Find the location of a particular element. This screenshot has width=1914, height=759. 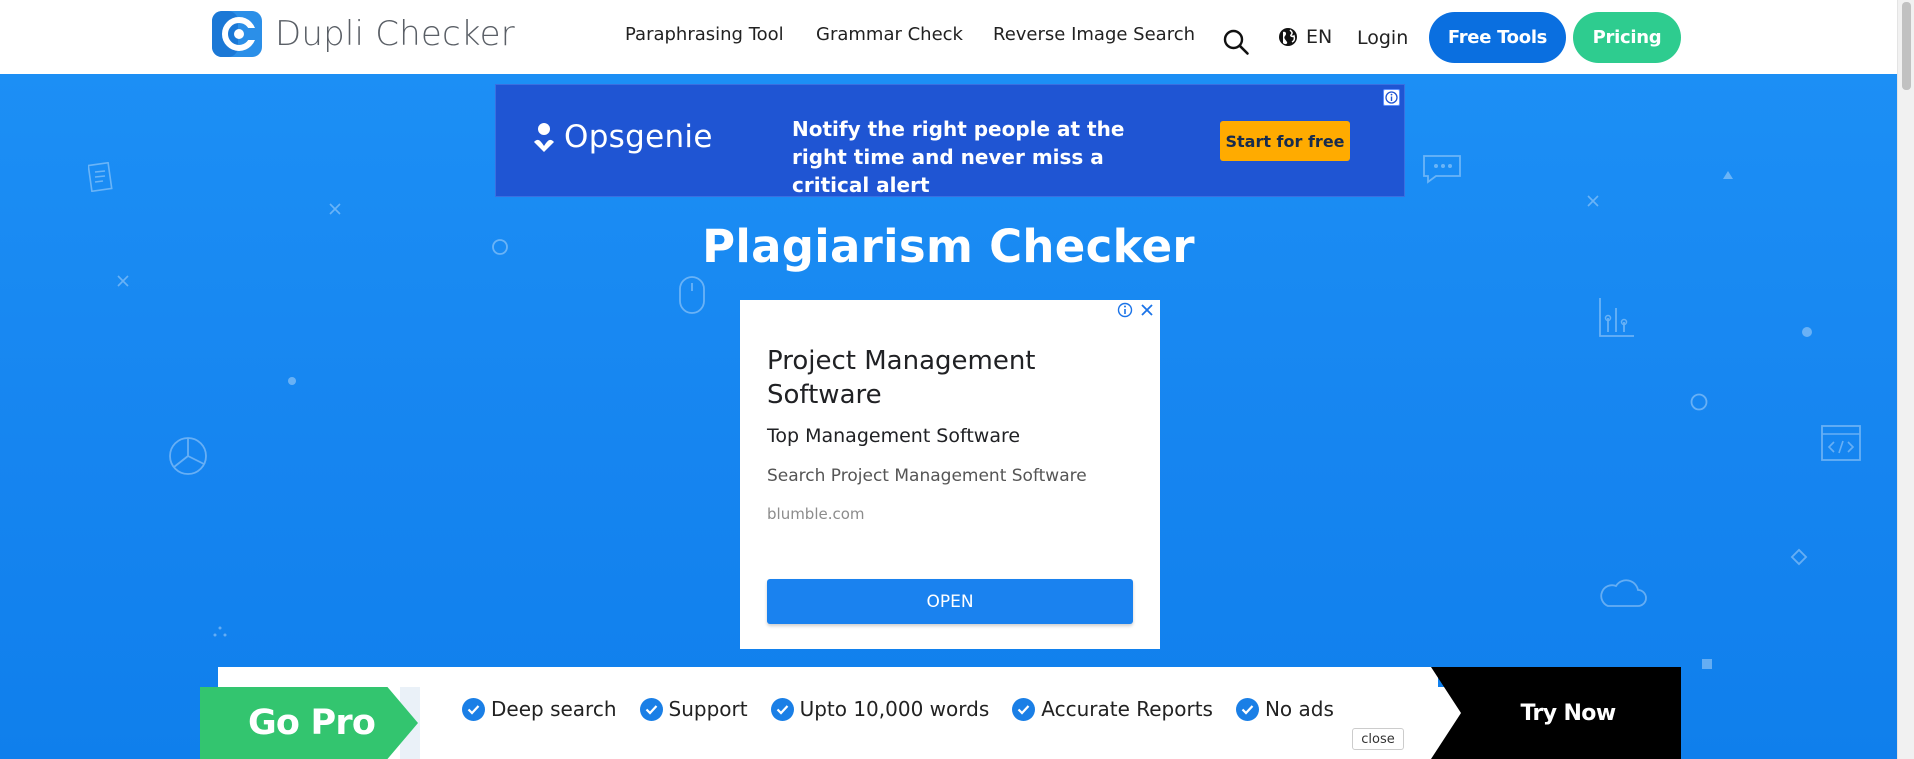

pie-chart-deco-icon is located at coordinates (188, 456).